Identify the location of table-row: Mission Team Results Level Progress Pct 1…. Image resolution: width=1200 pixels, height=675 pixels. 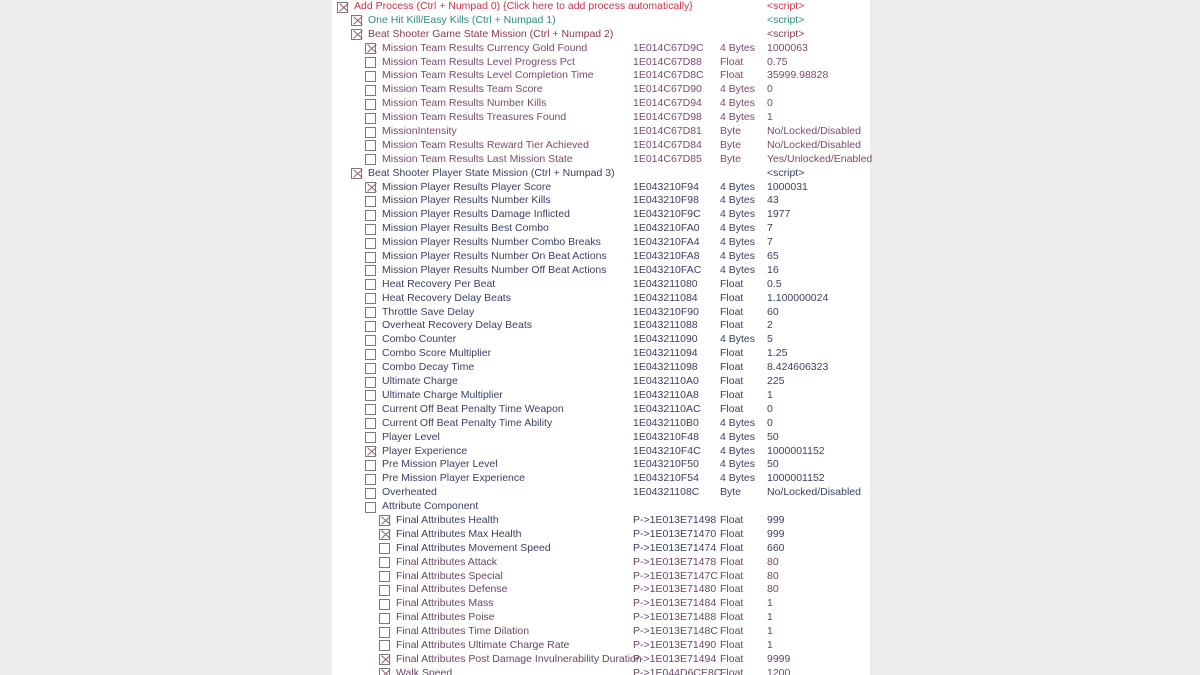
(601, 63).